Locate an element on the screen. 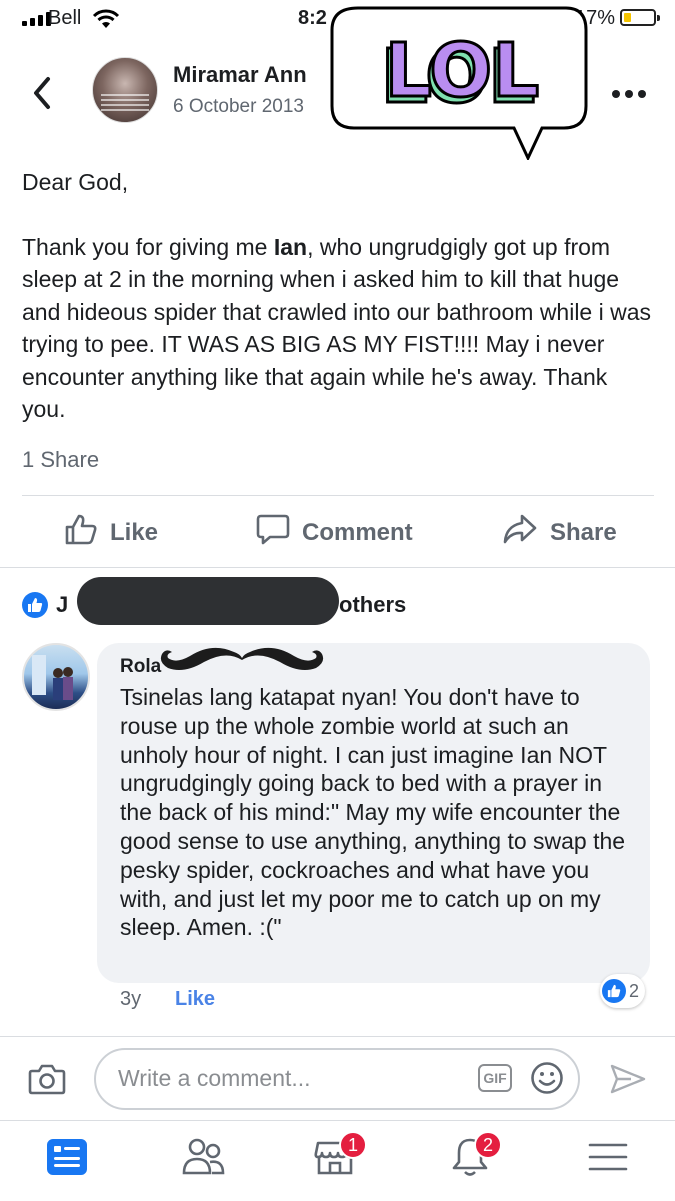 The image size is (675, 1201). comment-time: 3y is located at coordinates (131, 999).